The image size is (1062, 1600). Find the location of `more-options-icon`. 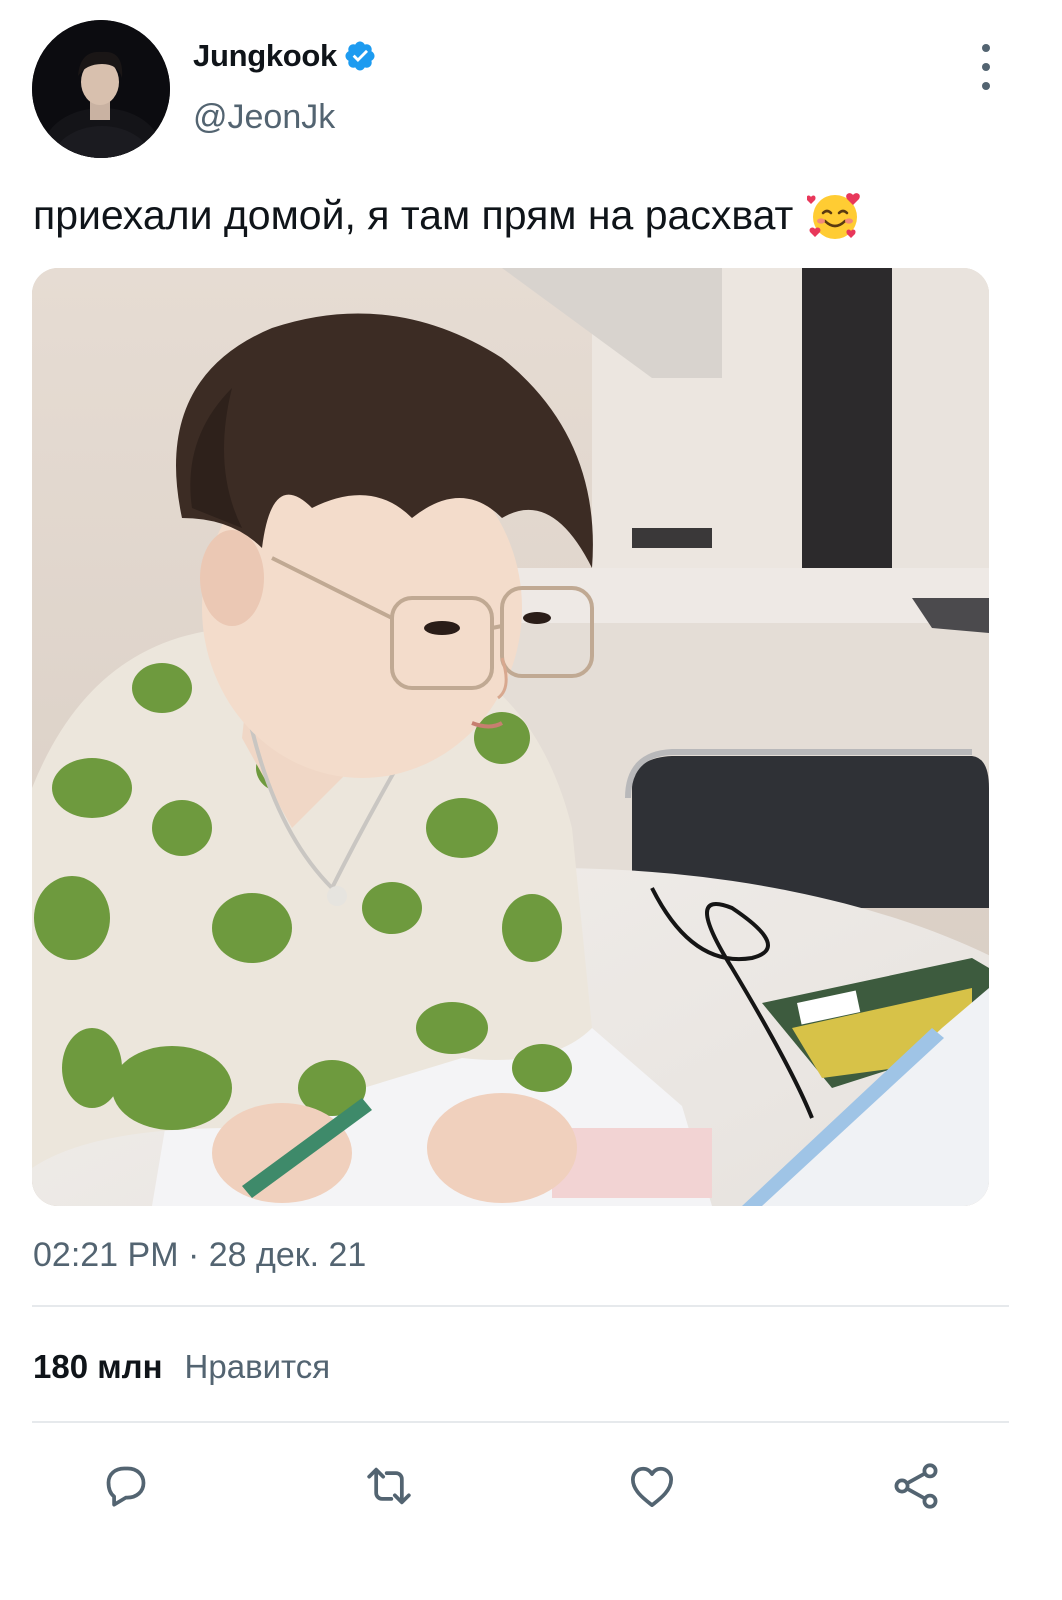

more-options-icon is located at coordinates (986, 67).